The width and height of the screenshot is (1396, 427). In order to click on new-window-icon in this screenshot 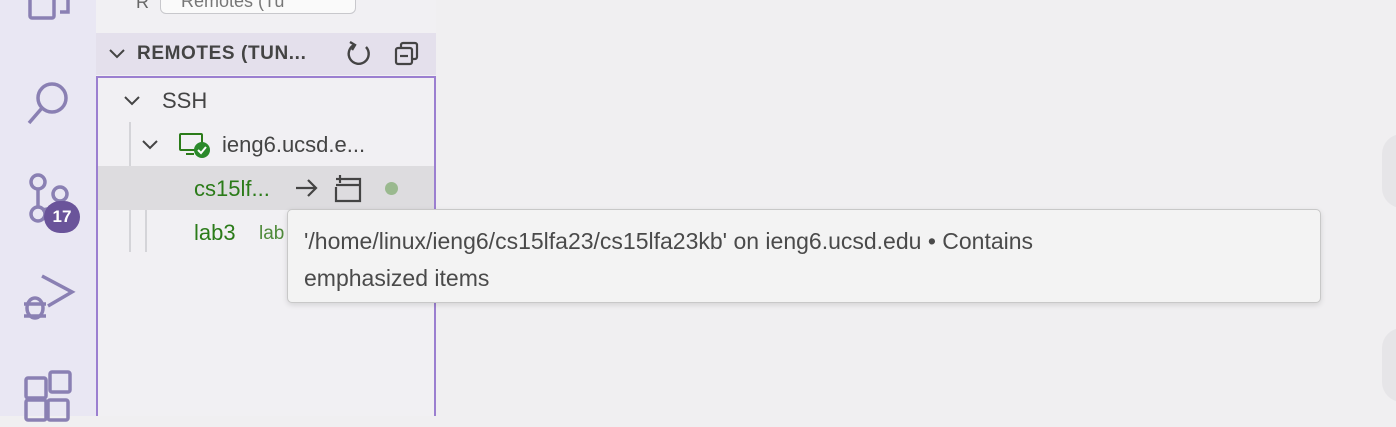, I will do `click(348, 189)`.